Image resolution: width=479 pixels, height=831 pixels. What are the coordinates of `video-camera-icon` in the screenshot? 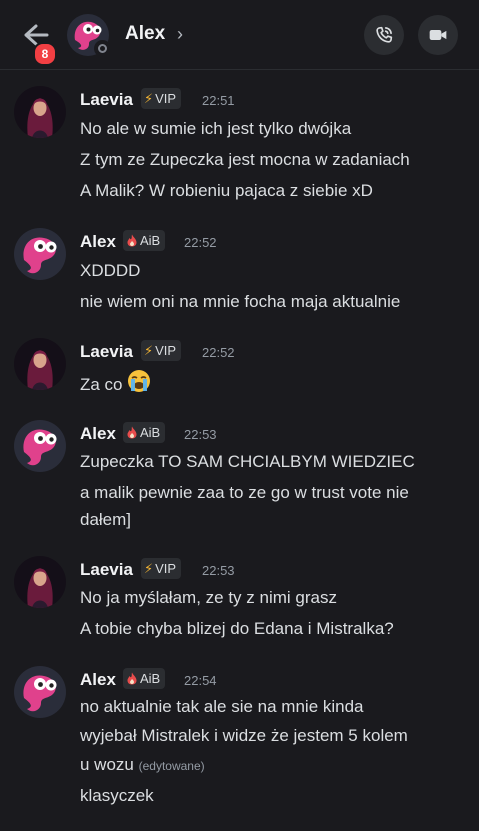 It's located at (438, 35).